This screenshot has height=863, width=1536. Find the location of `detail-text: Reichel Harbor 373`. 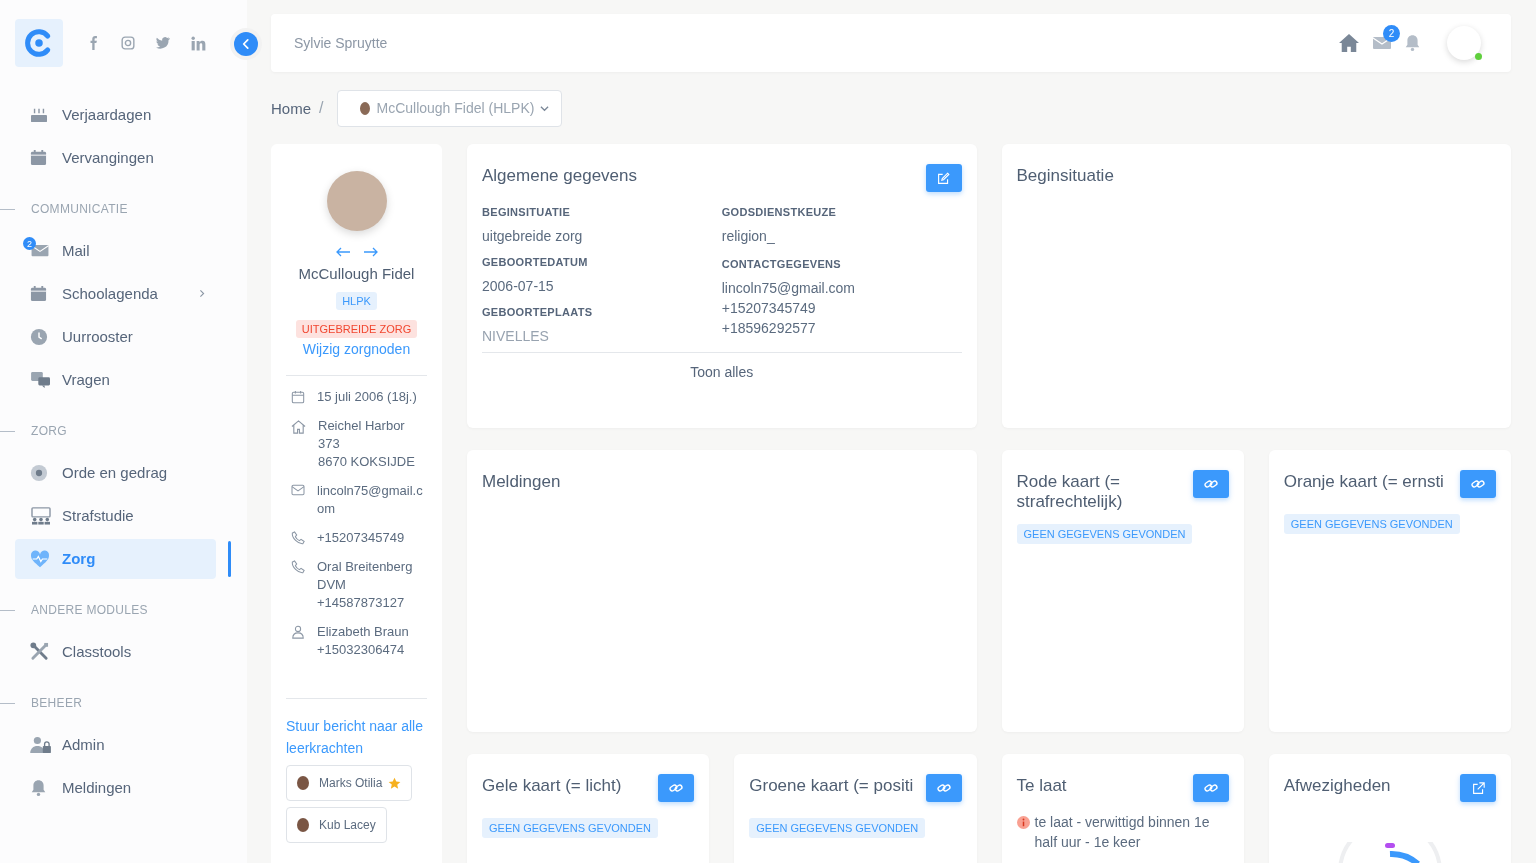

detail-text: Reichel Harbor 373 is located at coordinates (362, 435).